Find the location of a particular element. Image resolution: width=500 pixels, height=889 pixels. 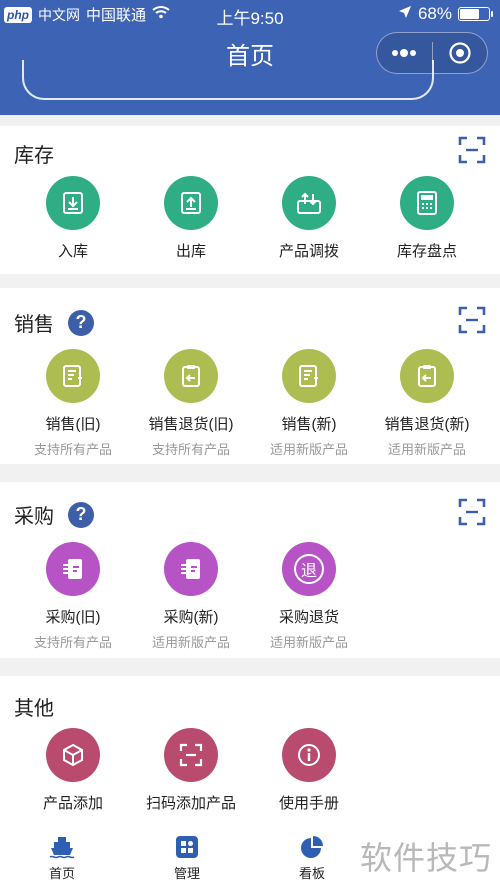

search-box is located at coordinates (228, 80).